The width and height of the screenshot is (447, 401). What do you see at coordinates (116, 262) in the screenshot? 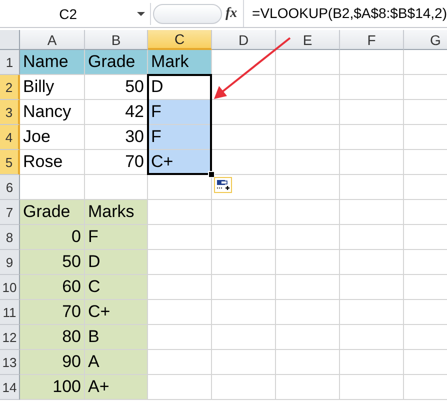
I see `table-cell: D` at bounding box center [116, 262].